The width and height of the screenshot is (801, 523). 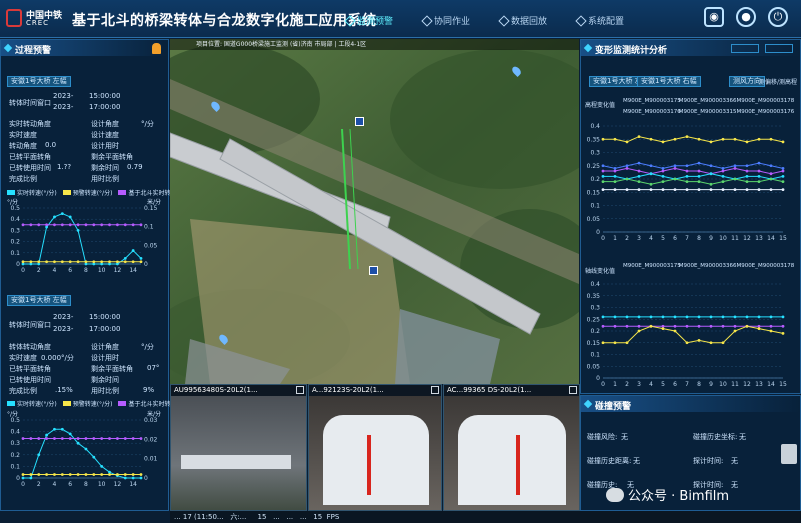 I want to click on kv-key: 设计角度, so click(x=105, y=124).